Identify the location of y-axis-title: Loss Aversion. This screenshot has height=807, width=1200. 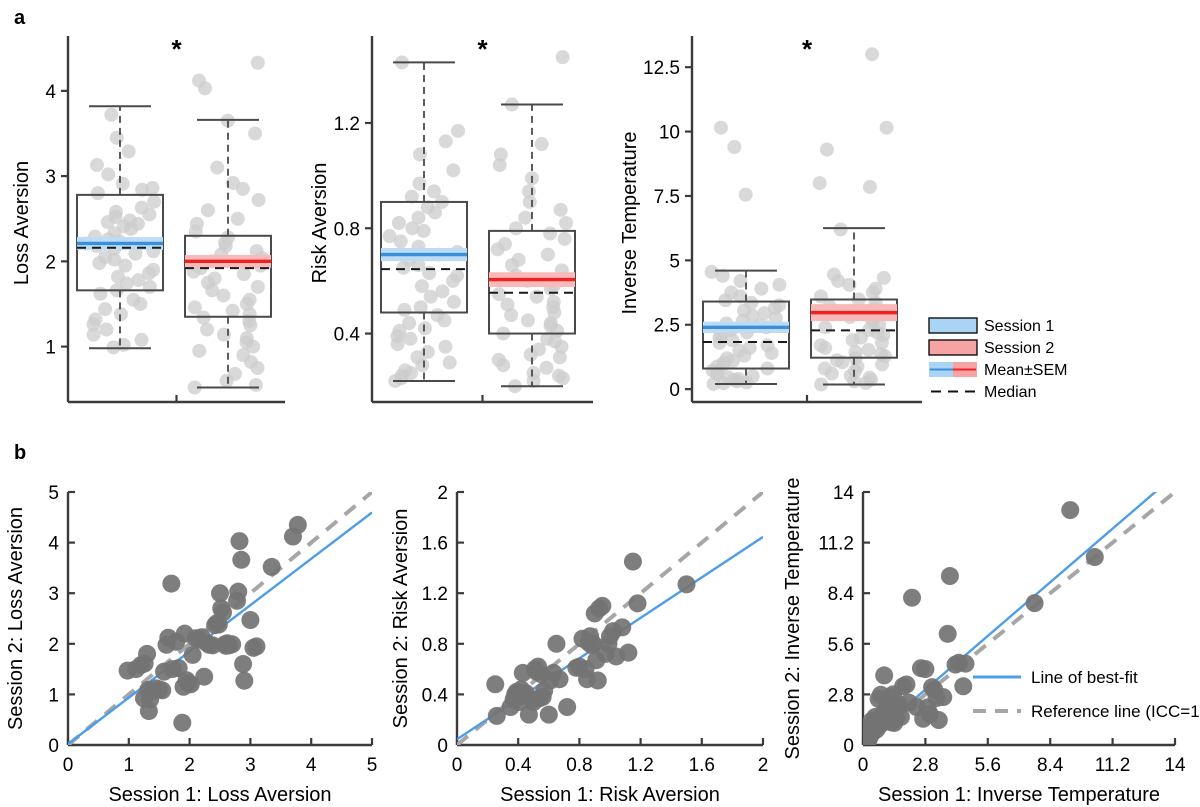
(22, 223).